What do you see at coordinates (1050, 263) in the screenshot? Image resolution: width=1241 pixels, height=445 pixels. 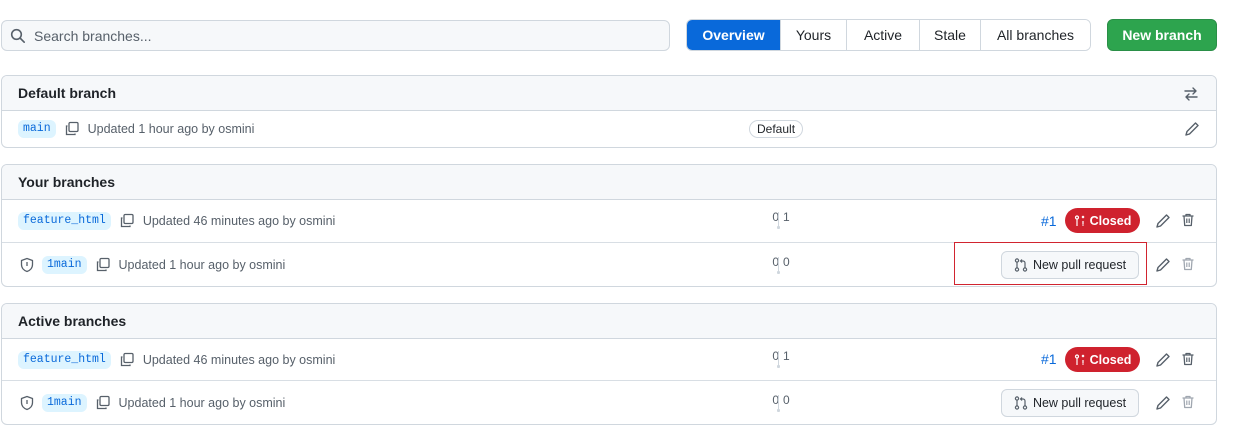 I see `highlight-box` at bounding box center [1050, 263].